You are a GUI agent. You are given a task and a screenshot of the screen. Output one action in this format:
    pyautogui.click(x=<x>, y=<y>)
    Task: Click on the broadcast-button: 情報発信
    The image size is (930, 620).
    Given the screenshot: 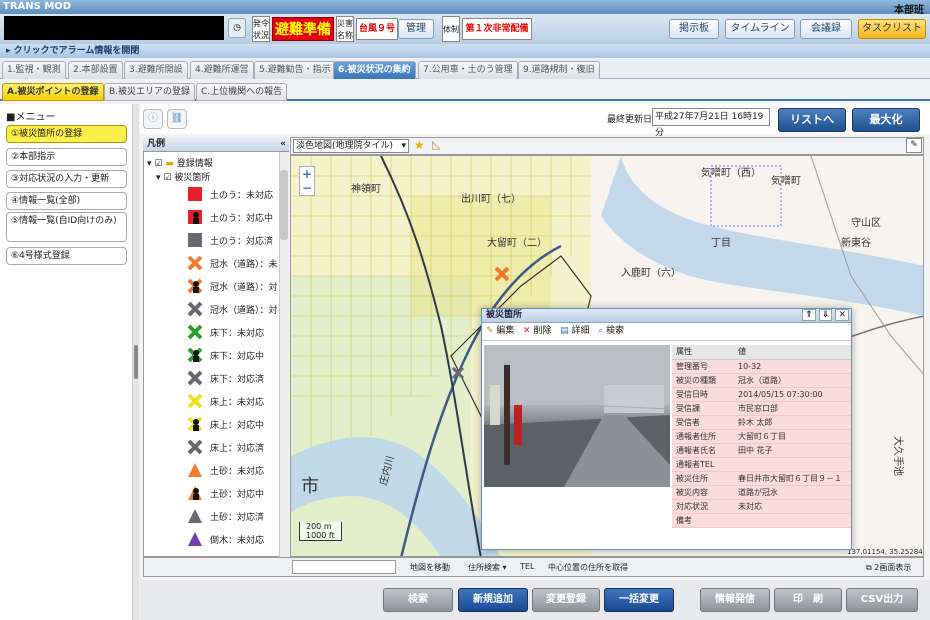 What is the action you would take?
    pyautogui.click(x=735, y=600)
    